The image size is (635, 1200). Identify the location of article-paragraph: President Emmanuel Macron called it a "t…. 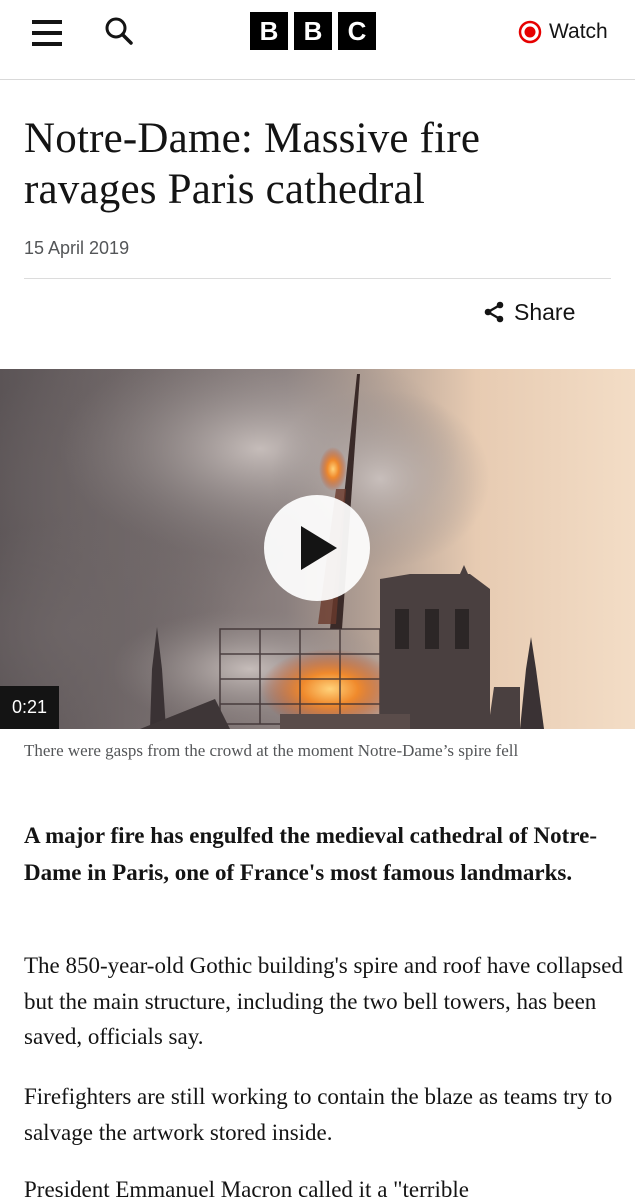
(246, 1188).